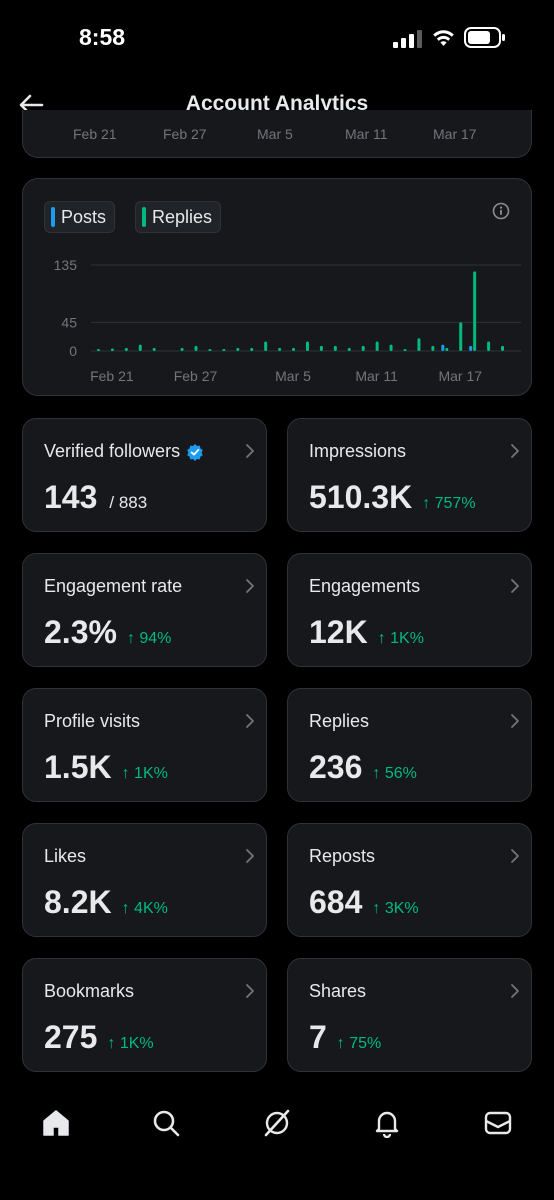 This screenshot has width=554, height=1200. I want to click on stat-value: 236, so click(336, 767).